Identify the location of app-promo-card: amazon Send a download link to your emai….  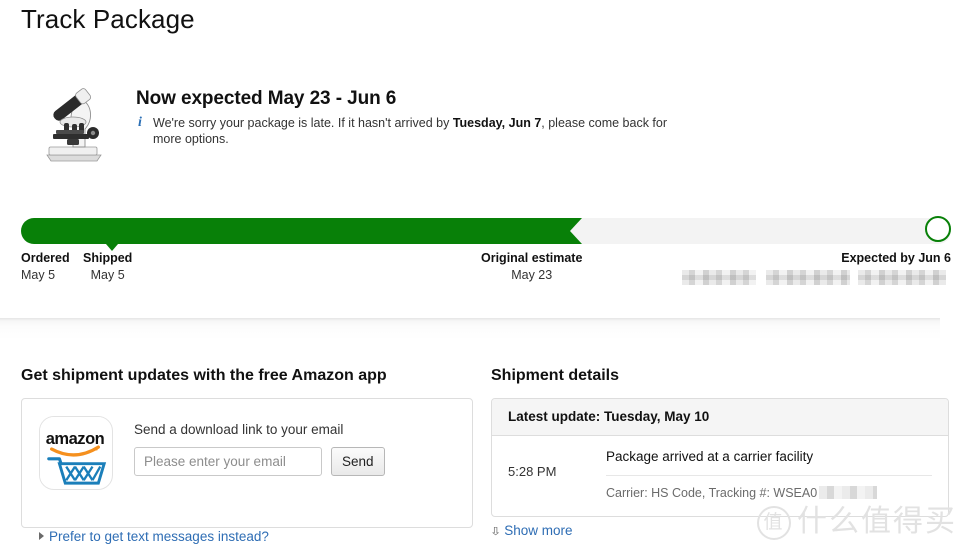
(247, 471).